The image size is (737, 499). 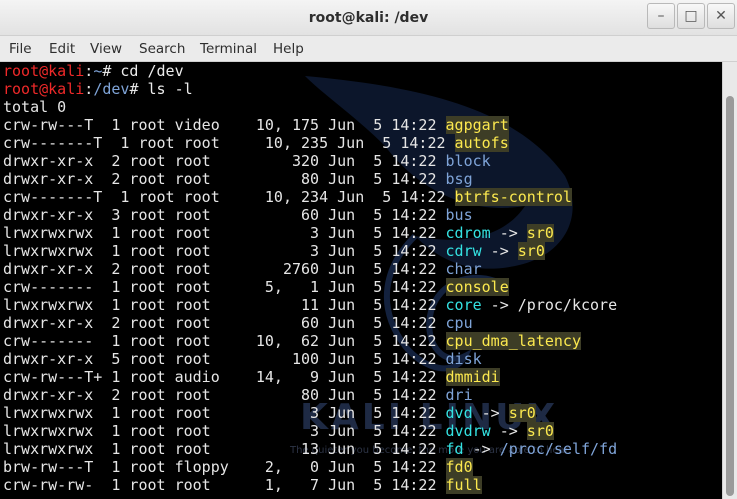 I want to click on file-meta: drwxr-xr-x 3 root root 60 Jun 5 14:22, so click(x=224, y=215).